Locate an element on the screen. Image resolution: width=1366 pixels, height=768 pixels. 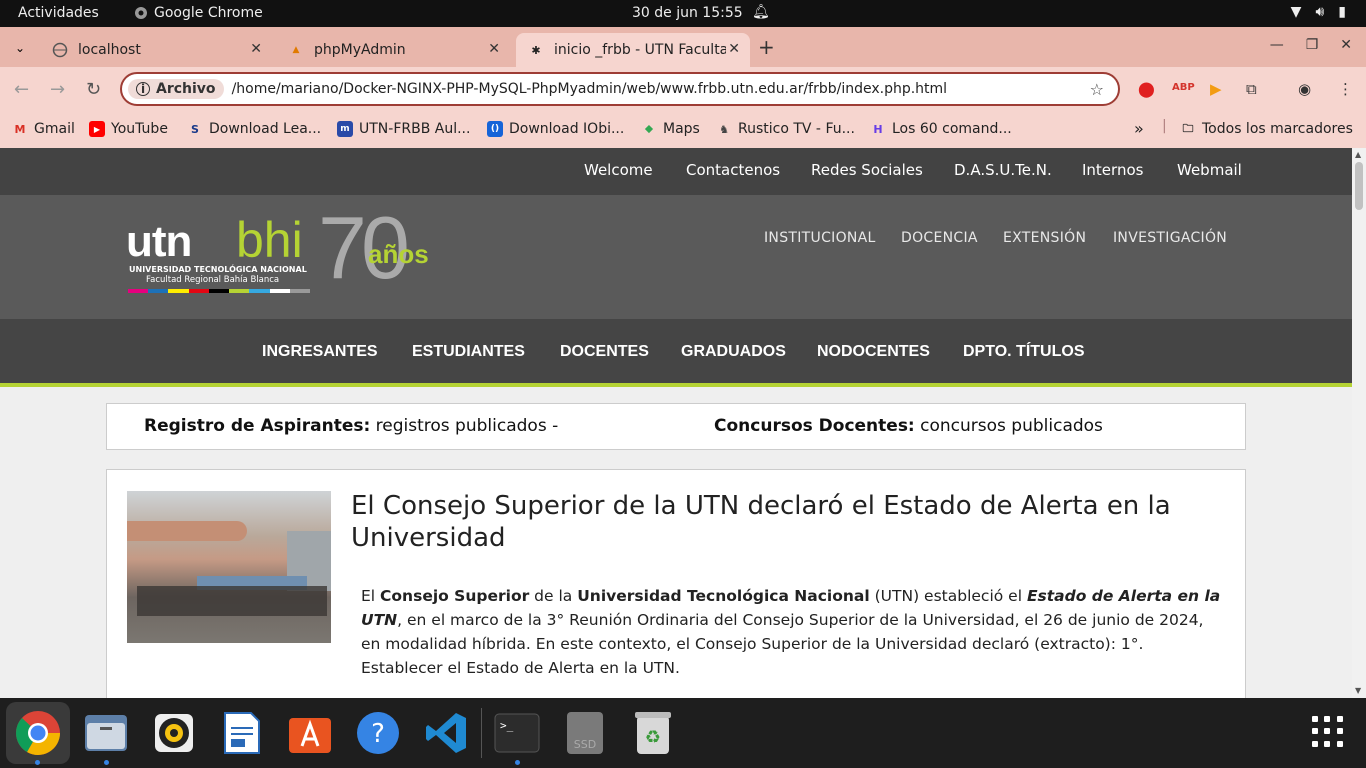
bookmark-label: Gmail is located at coordinates (54, 129).